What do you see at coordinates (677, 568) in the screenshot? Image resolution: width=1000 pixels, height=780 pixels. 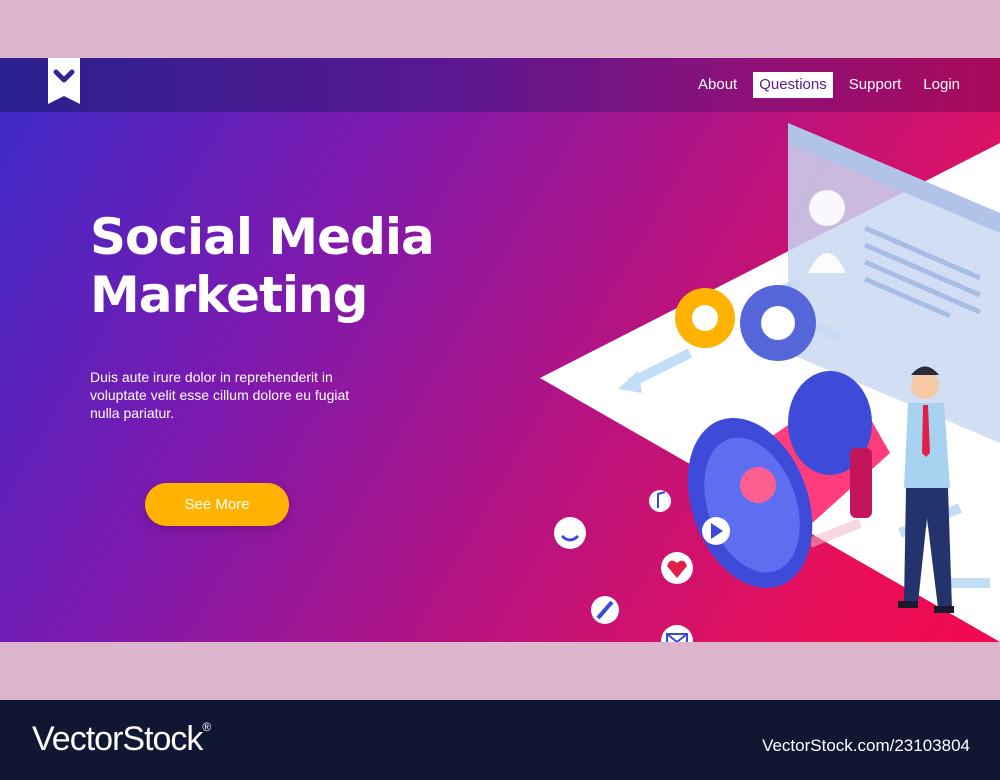 I see `heart-icon` at bounding box center [677, 568].